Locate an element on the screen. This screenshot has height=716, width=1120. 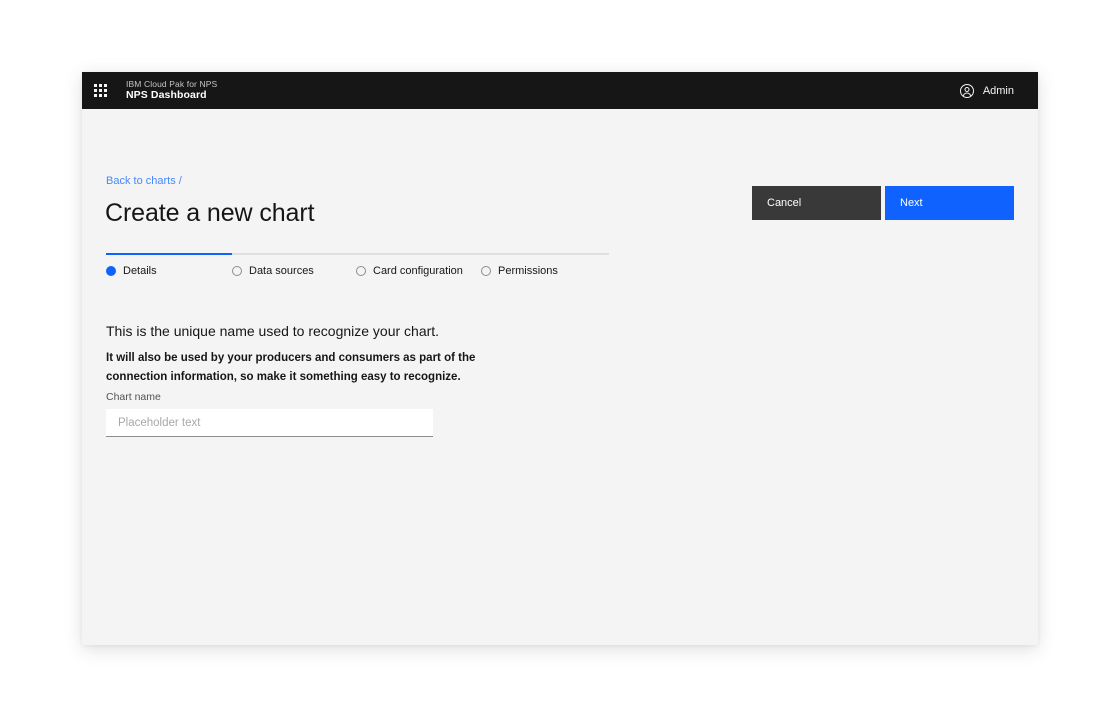
grid-menu-icon is located at coordinates (100, 90).